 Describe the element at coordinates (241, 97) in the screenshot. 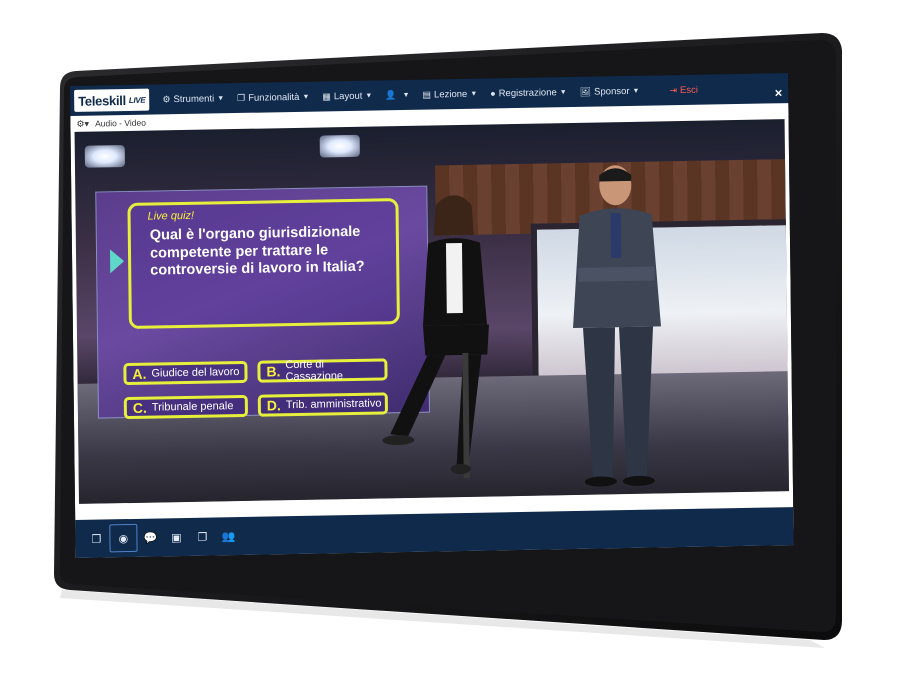

I see `window-icon: ❐` at that location.